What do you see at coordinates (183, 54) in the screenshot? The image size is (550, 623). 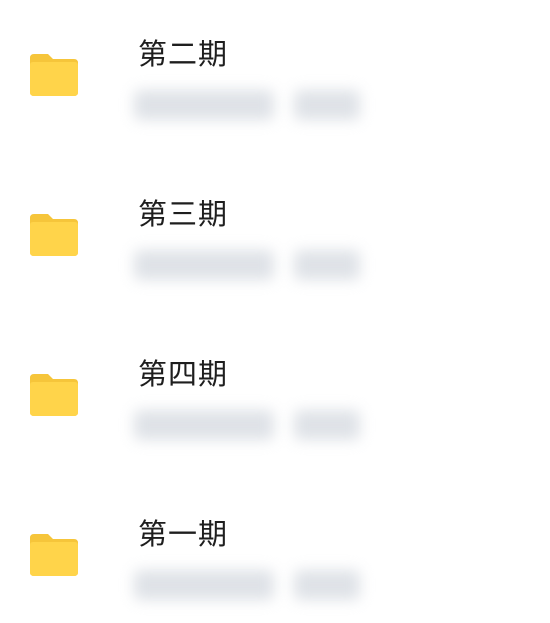 I see `folder-name: 第二期` at bounding box center [183, 54].